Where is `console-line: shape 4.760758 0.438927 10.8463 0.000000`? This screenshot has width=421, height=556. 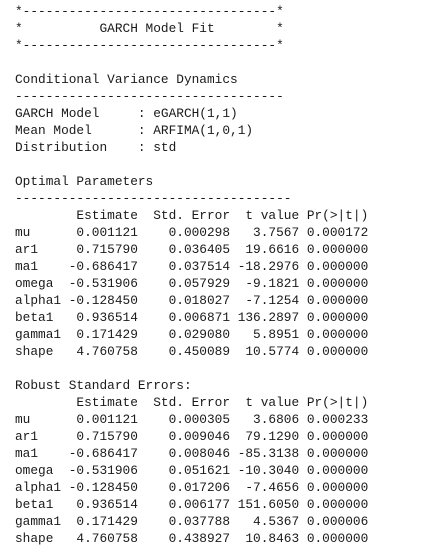 console-line: shape 4.760758 0.438927 10.8463 0.000000 is located at coordinates (192, 538).